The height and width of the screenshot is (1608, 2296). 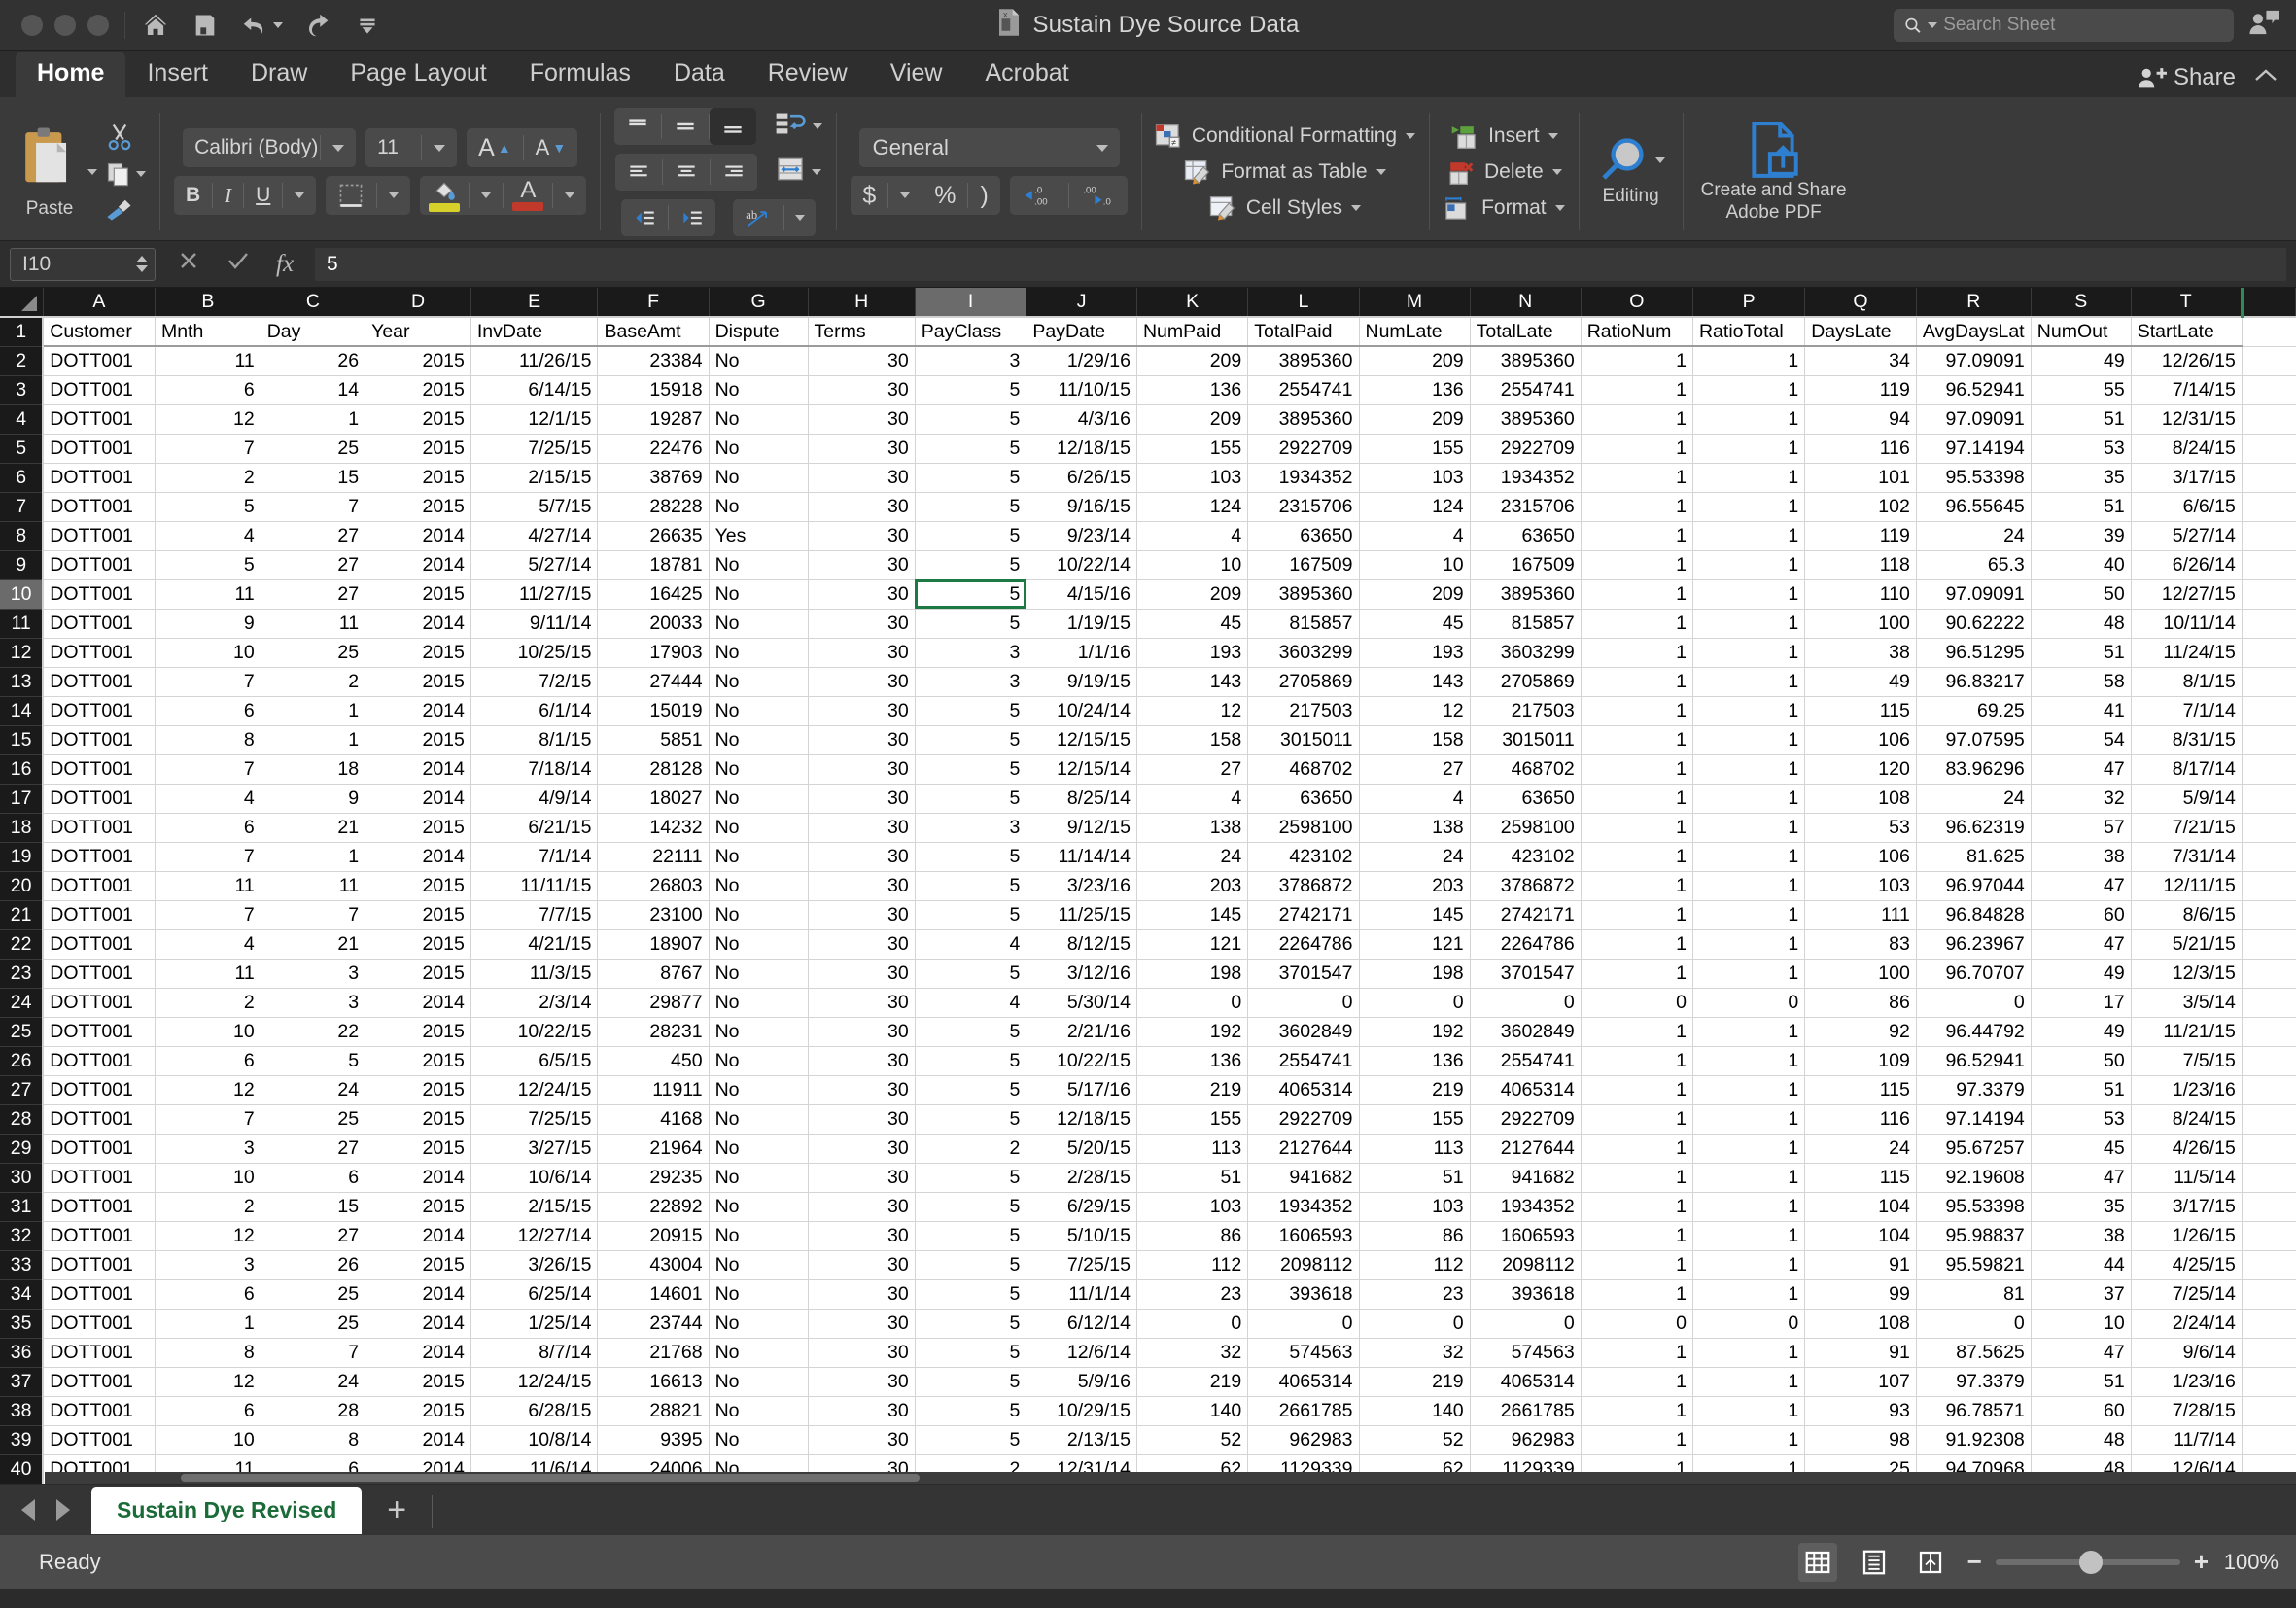 I want to click on cell-E31: 2/15/15, so click(x=534, y=1207).